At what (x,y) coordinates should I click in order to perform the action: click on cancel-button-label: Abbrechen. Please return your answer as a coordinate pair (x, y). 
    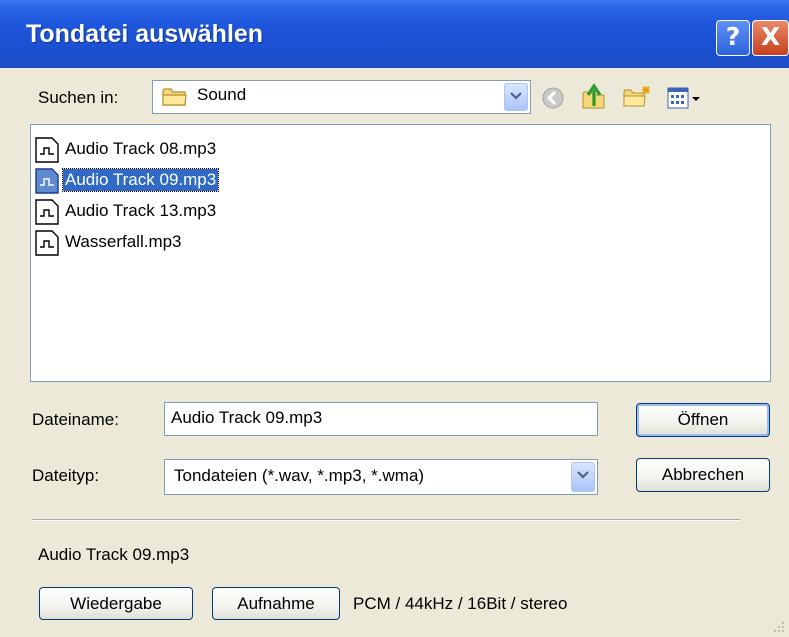
    Looking at the image, I should click on (703, 474).